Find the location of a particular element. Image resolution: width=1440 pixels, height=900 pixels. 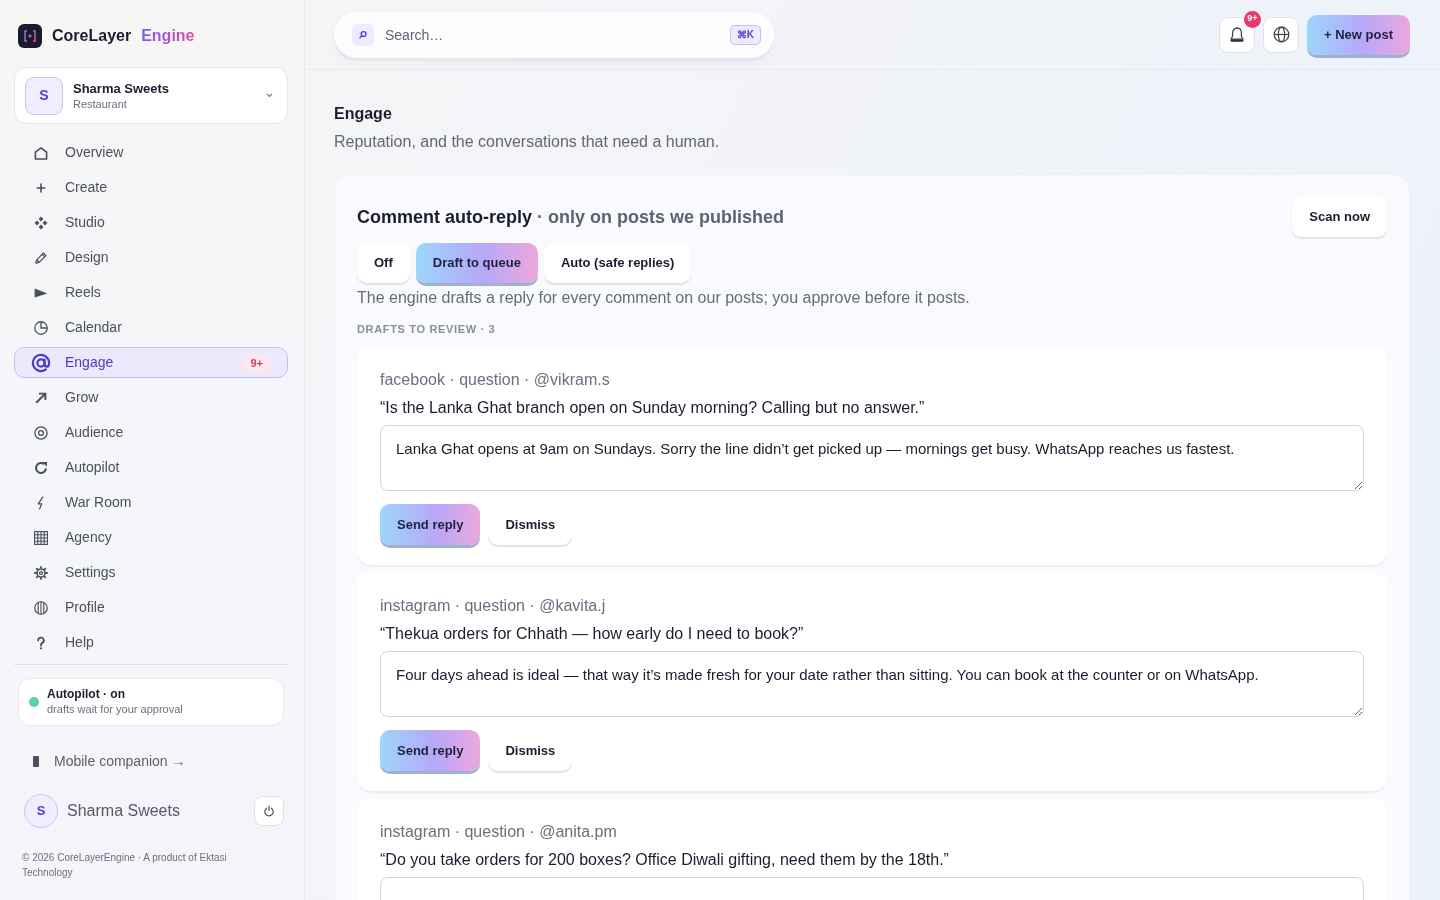

workspace-avatar: S is located at coordinates (44, 95).